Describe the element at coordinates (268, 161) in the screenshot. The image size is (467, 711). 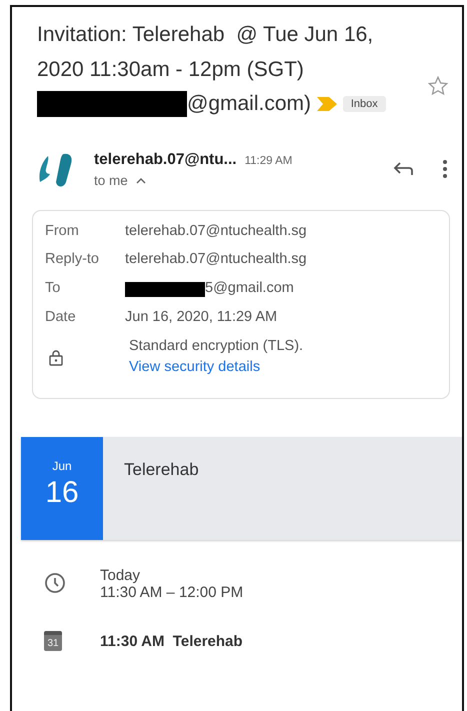
I see `message-time: 11:29 AM` at that location.